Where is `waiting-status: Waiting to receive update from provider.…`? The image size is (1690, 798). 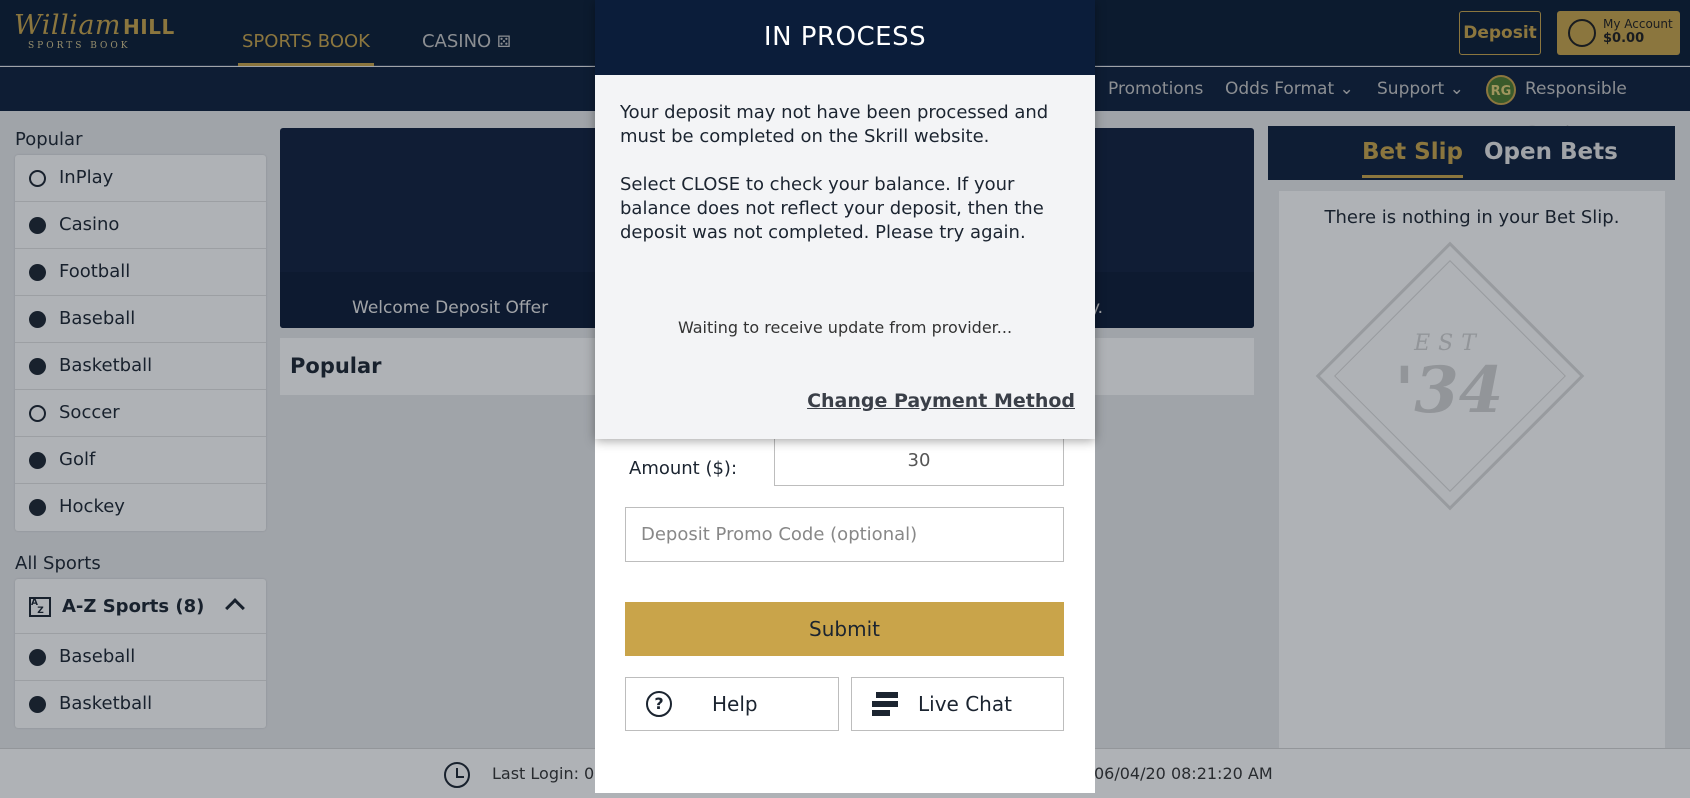
waiting-status: Waiting to receive update from provider.… is located at coordinates (845, 327).